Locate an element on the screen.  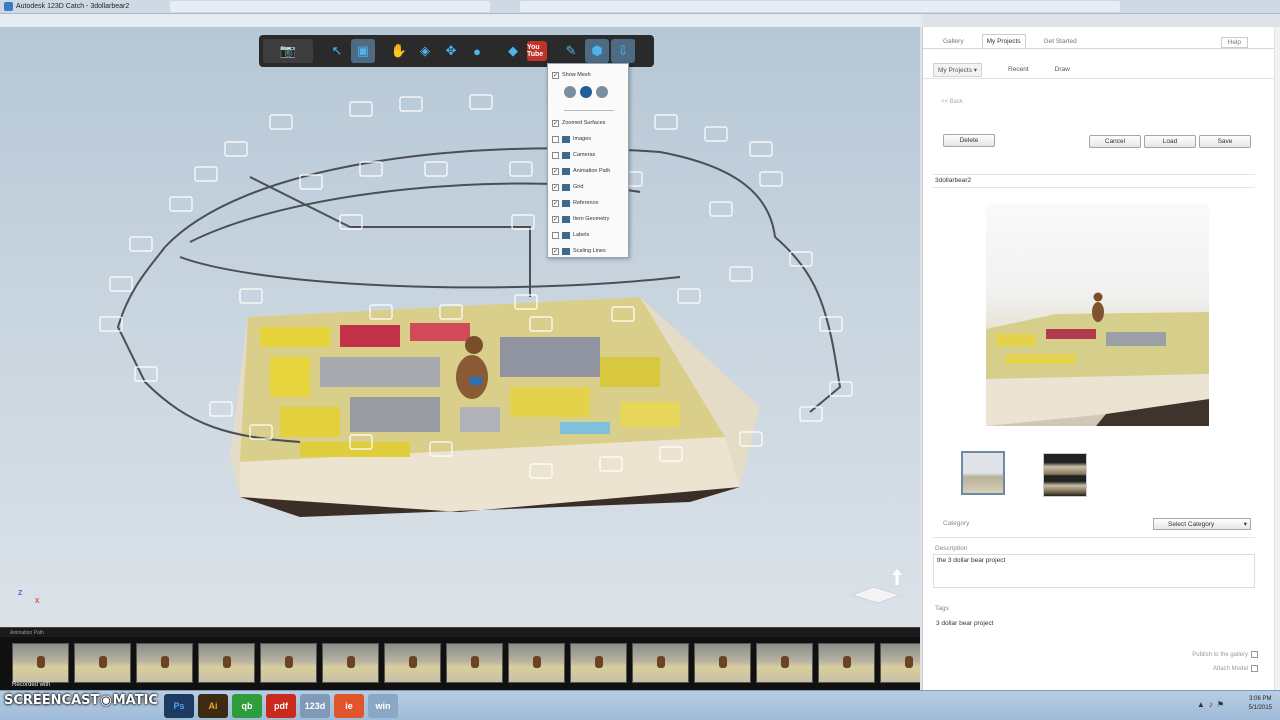
volume-icon: ♪ is located at coordinates (1211, 704).